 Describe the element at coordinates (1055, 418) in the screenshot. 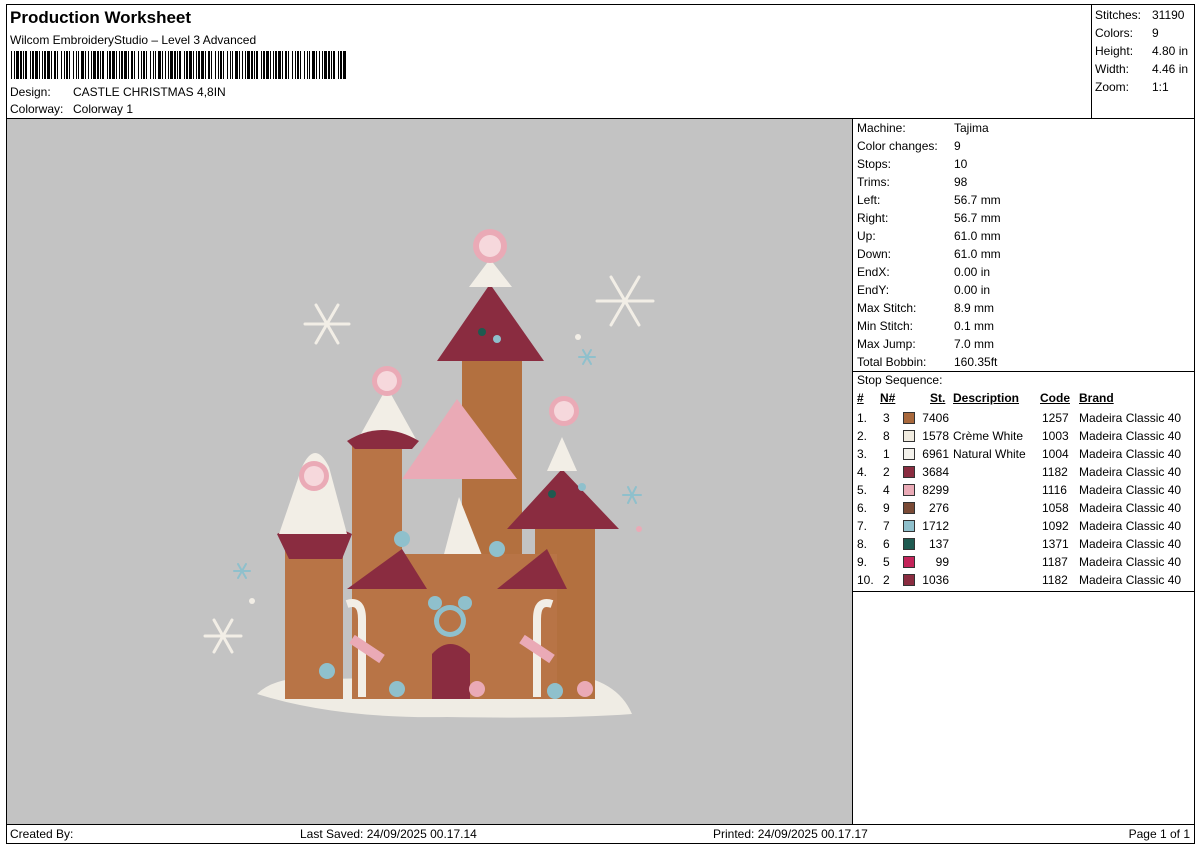

I see `row-code: 1257` at that location.